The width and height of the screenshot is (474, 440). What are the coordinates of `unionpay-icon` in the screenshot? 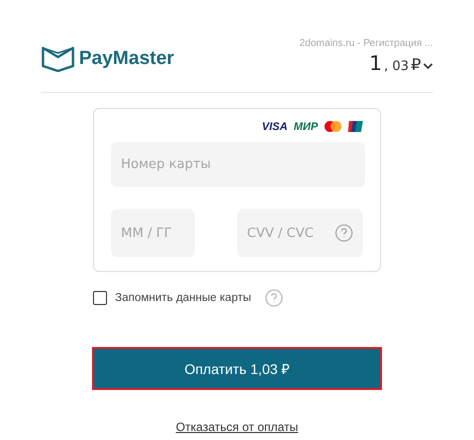 It's located at (355, 126).